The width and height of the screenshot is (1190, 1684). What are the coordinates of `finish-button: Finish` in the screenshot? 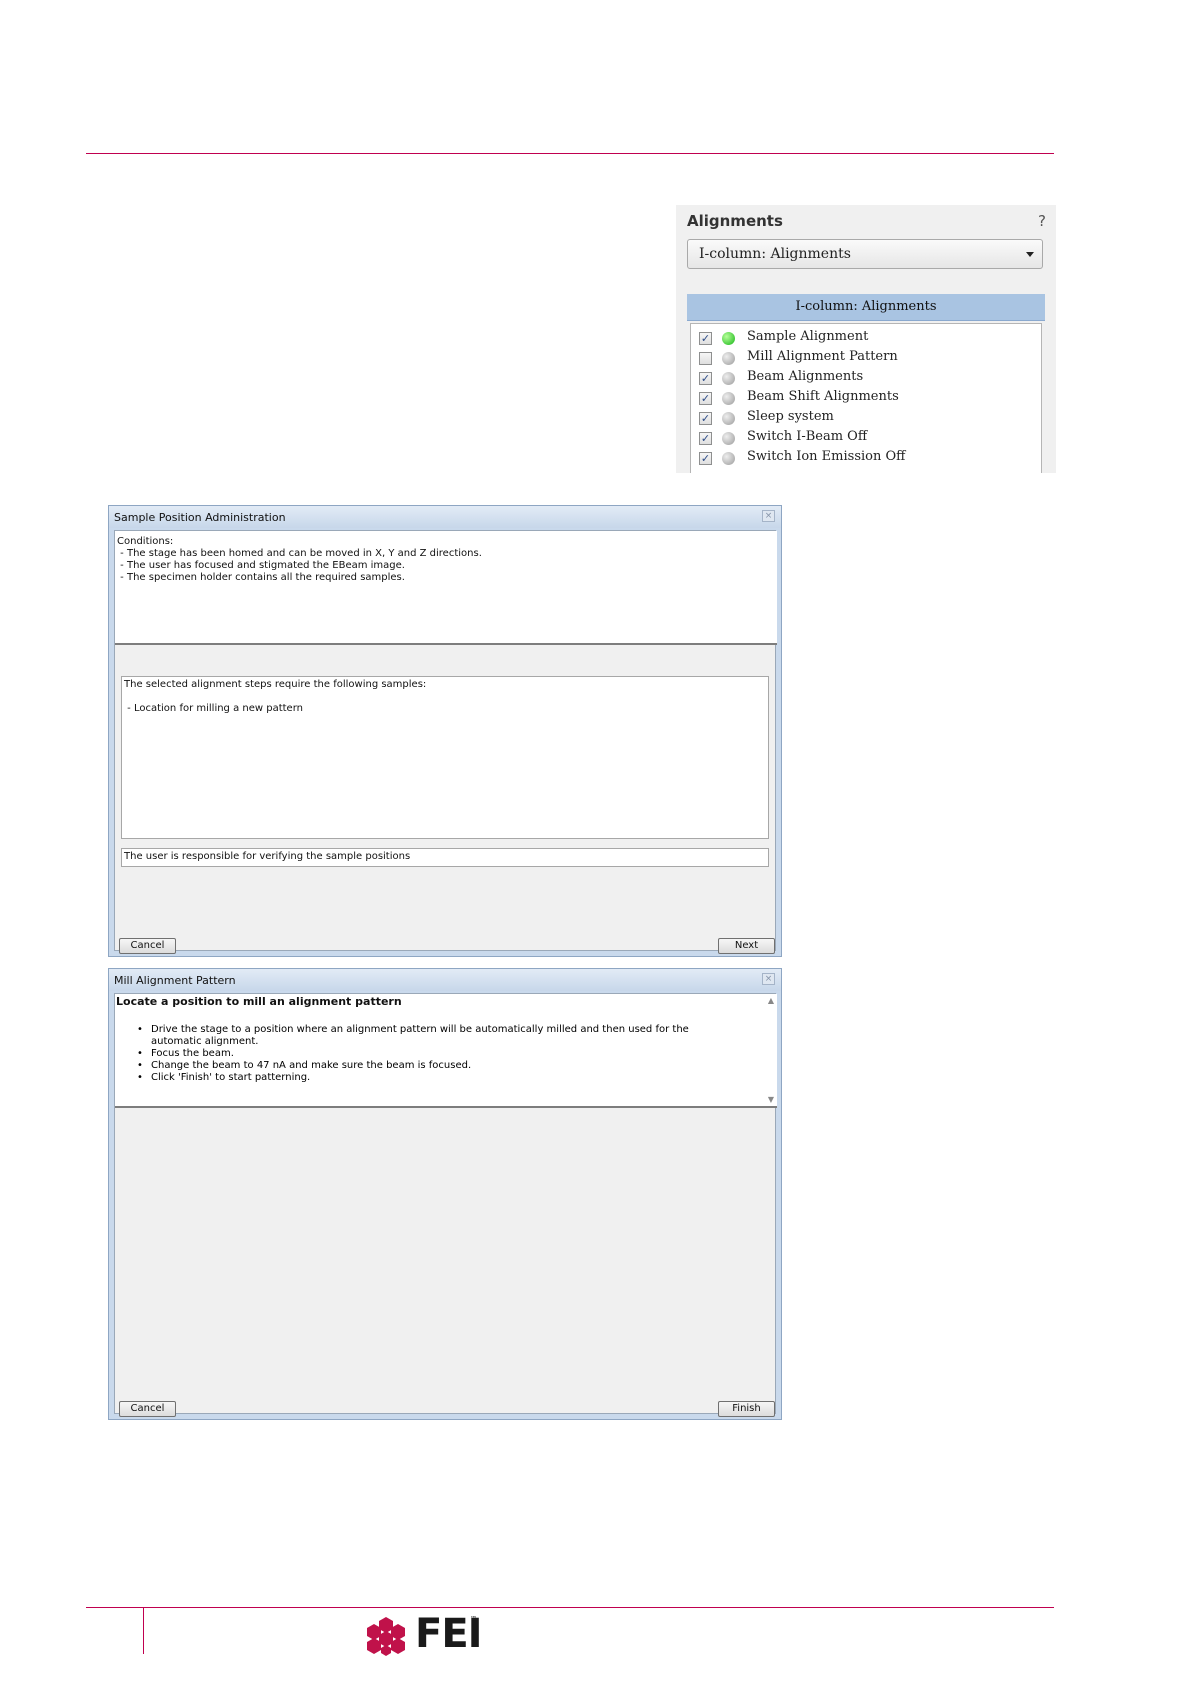 It's located at (746, 1409).